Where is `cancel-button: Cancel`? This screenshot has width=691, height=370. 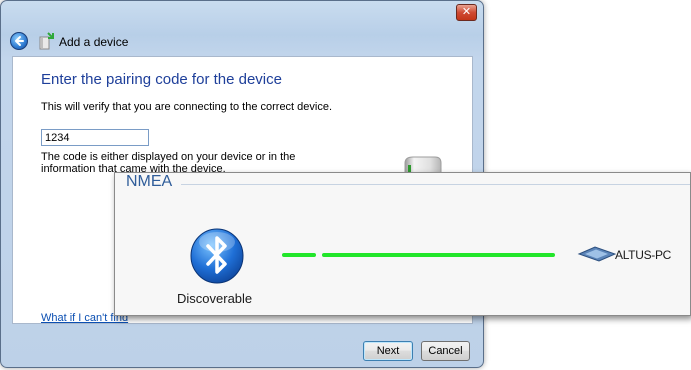
cancel-button: Cancel is located at coordinates (445, 351).